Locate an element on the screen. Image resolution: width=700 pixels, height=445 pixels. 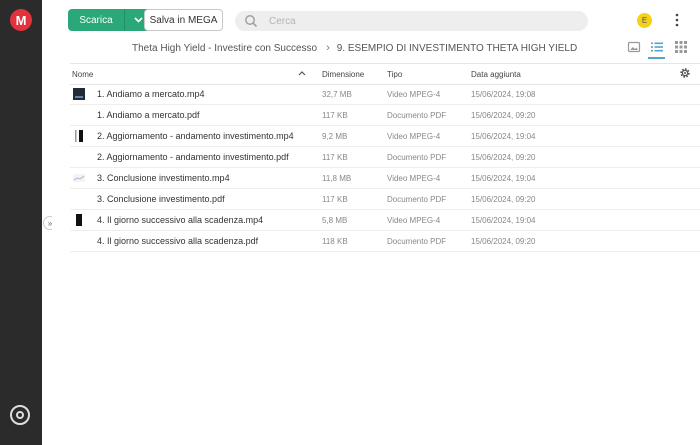
sort-ascending-icon is located at coordinates (302, 73).